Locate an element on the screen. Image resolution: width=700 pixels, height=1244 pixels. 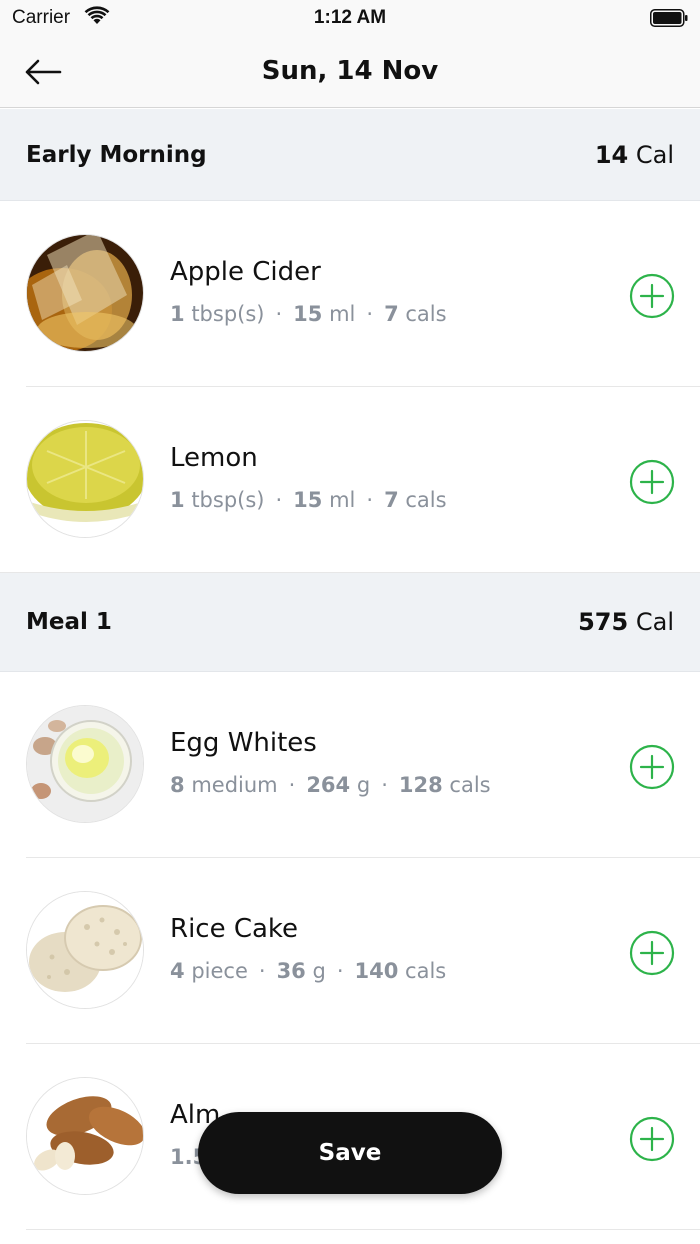
section-title: Meal 1 is located at coordinates (69, 622).